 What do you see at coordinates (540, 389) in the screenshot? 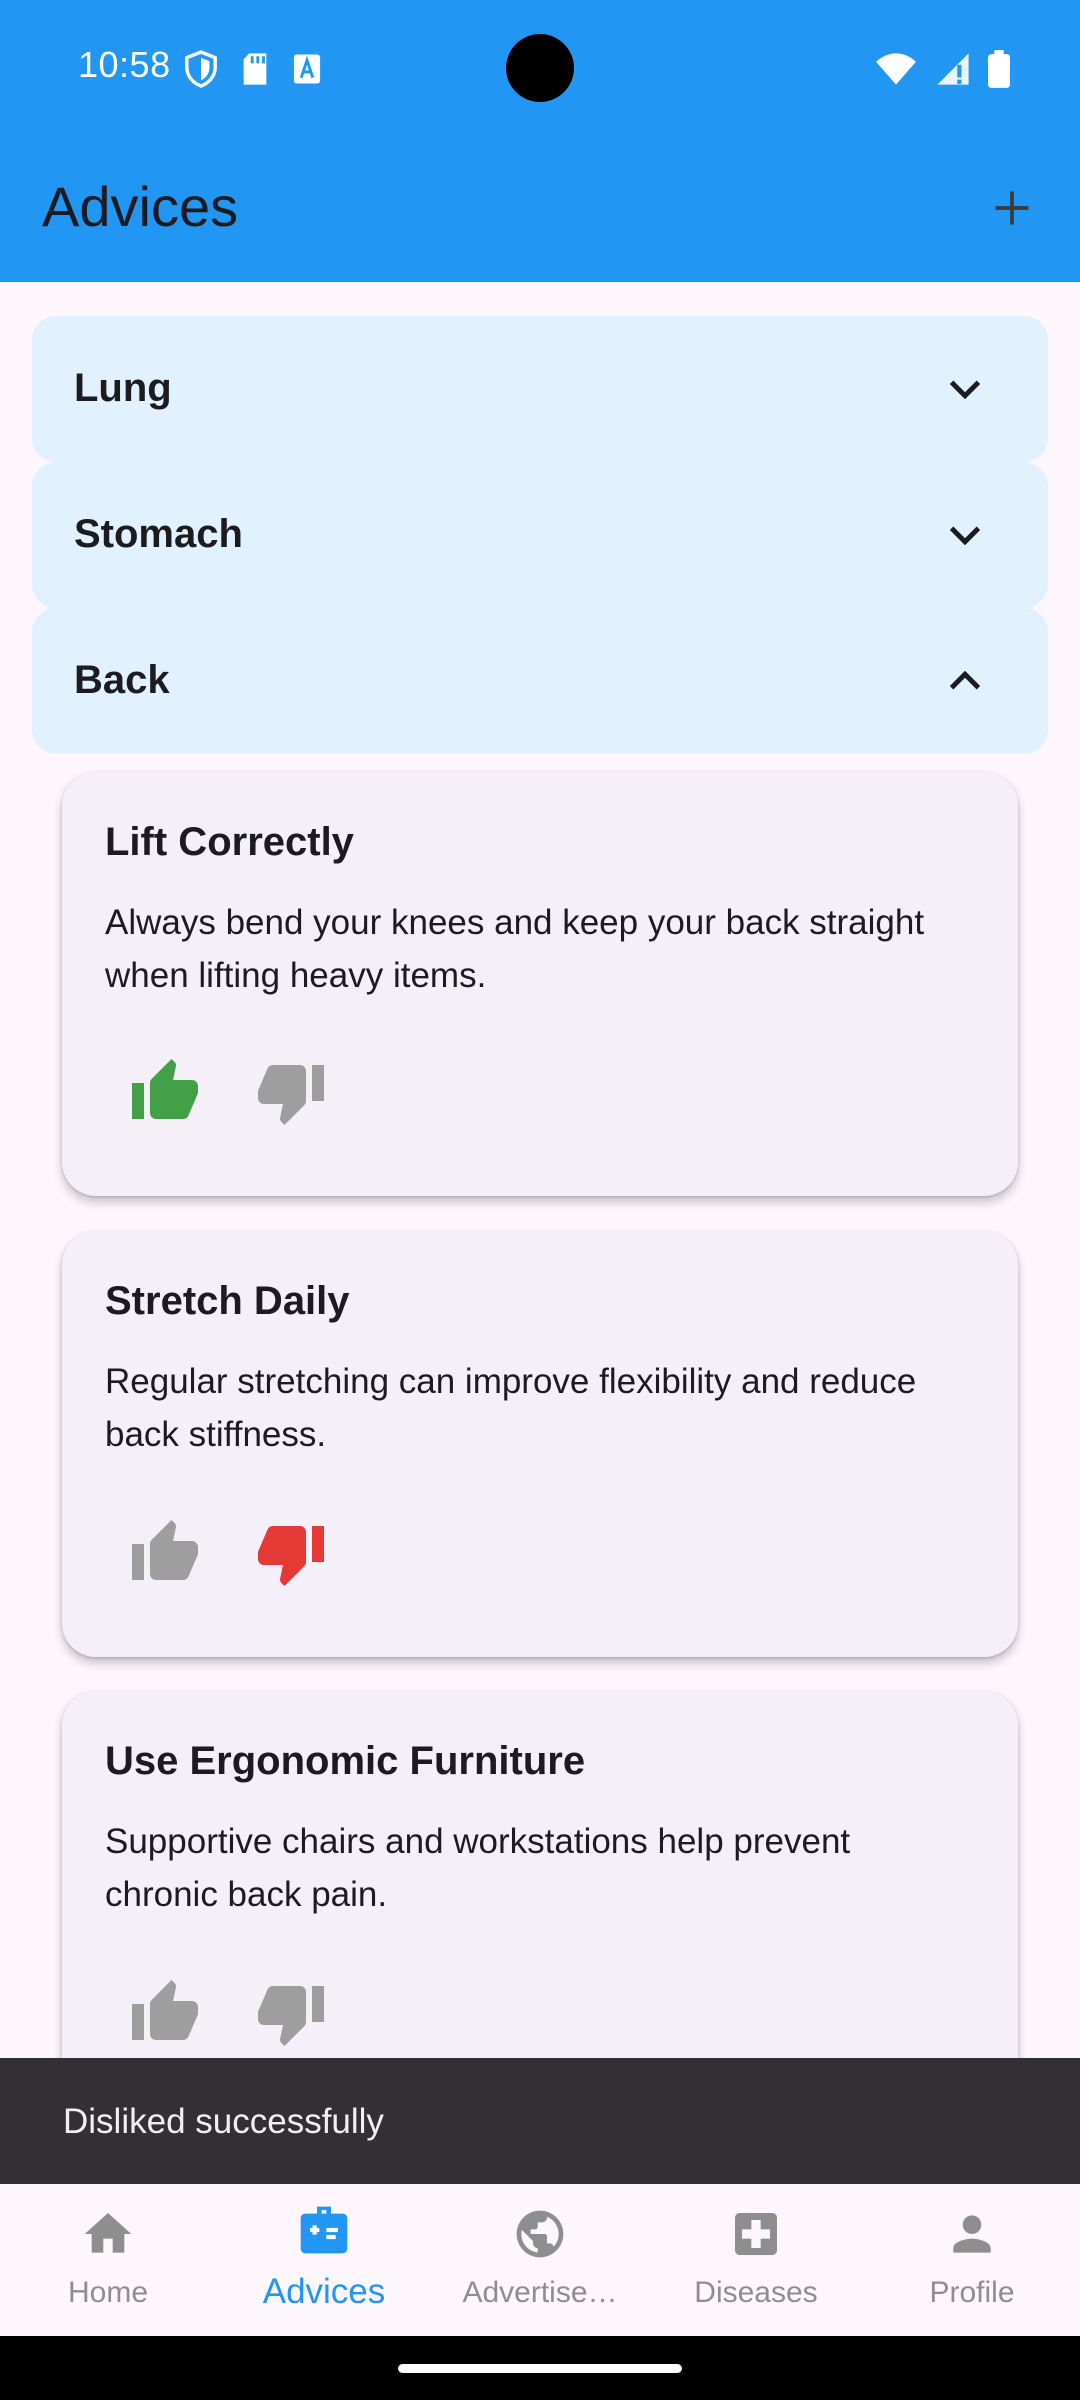
I see `category-panel-lung: Lung` at bounding box center [540, 389].